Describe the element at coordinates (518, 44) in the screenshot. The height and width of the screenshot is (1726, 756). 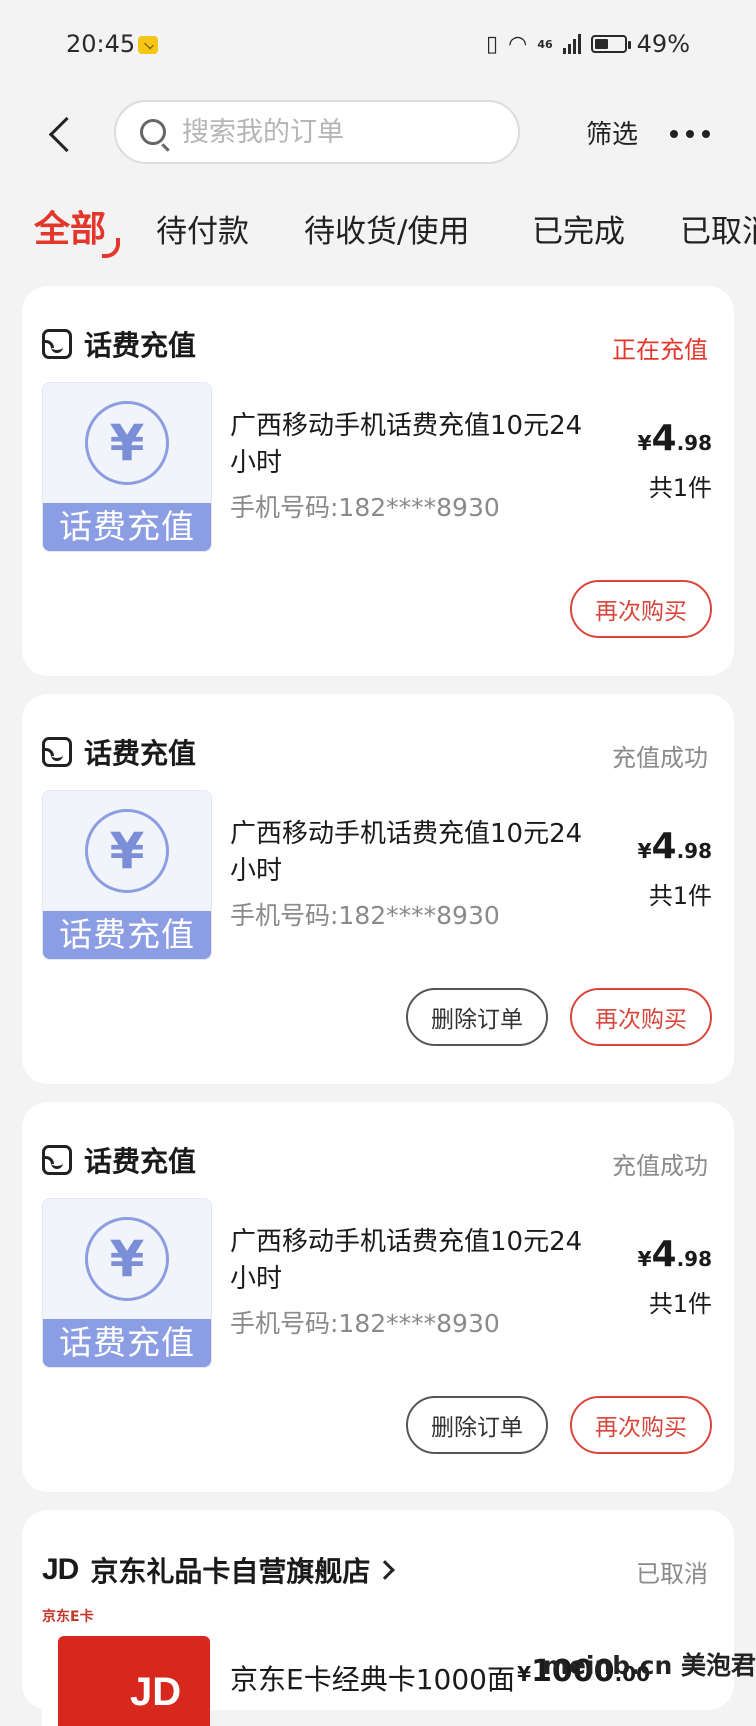
I see `wifi-icon: ◠` at that location.